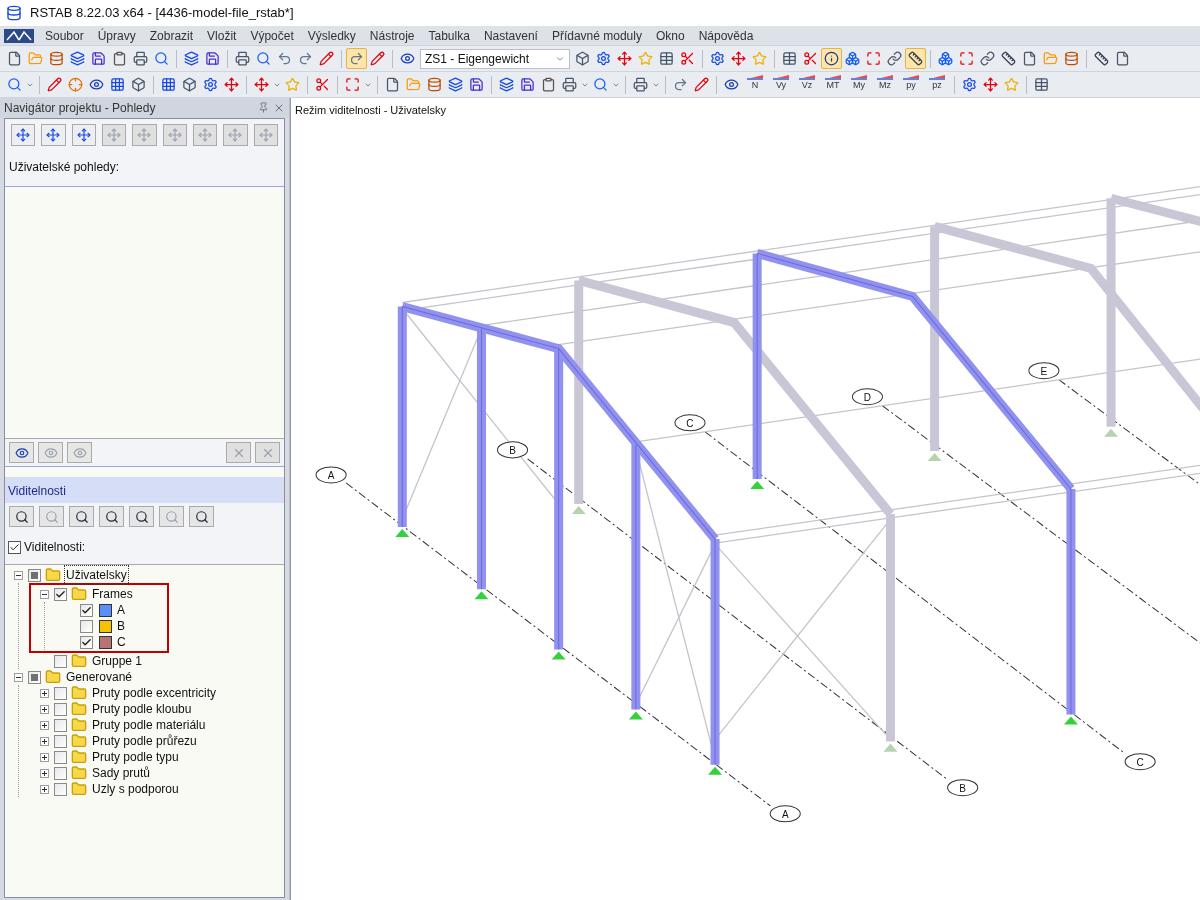 The image size is (1200, 900). I want to click on redo-icon, so click(680, 84).